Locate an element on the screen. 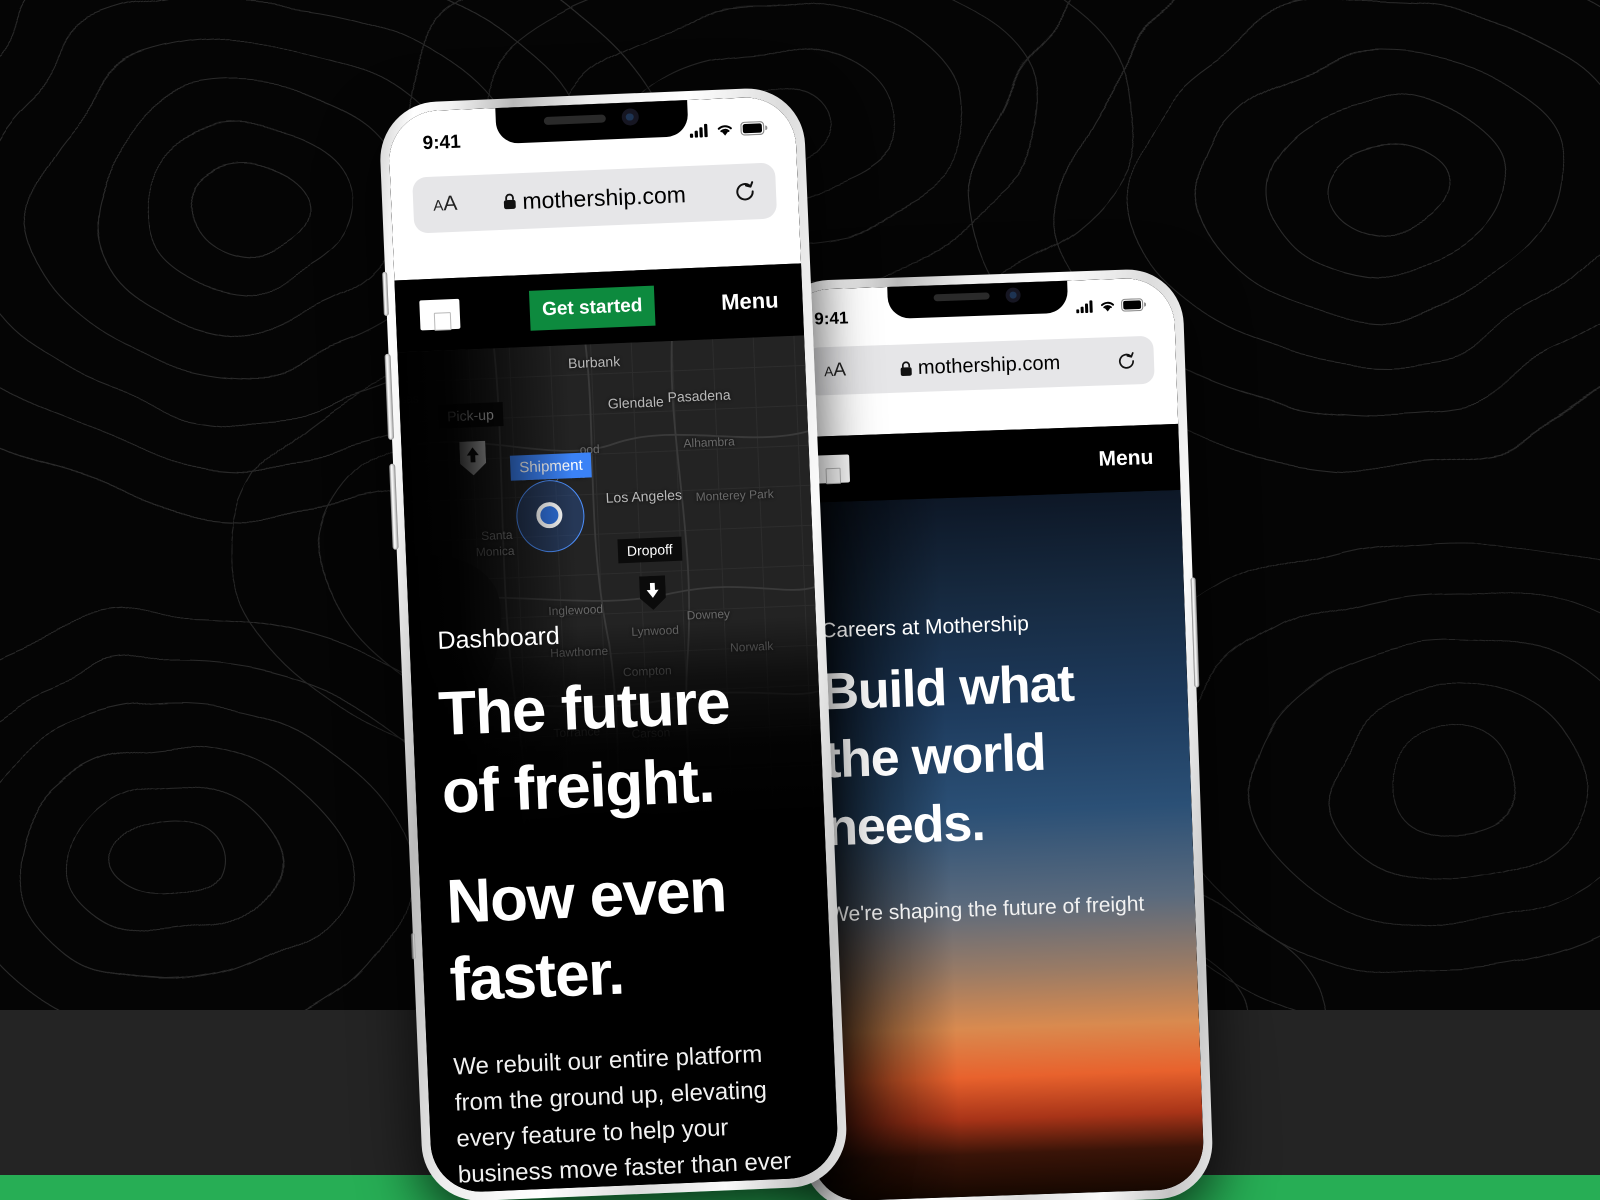 Image resolution: width=1600 pixels, height=1200 pixels. map-label-calabasas-partial: isas is located at coordinates (408, 399).